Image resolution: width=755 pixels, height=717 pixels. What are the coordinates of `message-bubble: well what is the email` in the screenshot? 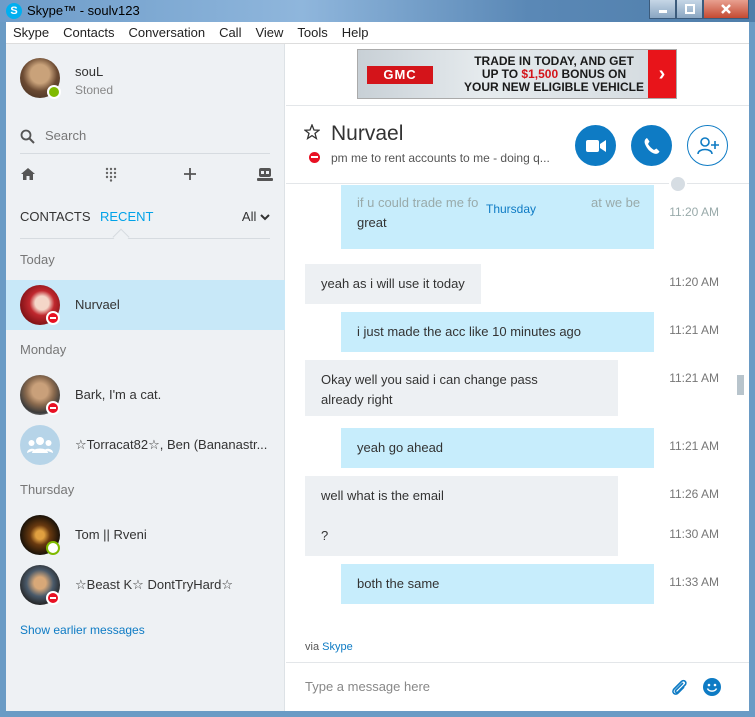 It's located at (461, 496).